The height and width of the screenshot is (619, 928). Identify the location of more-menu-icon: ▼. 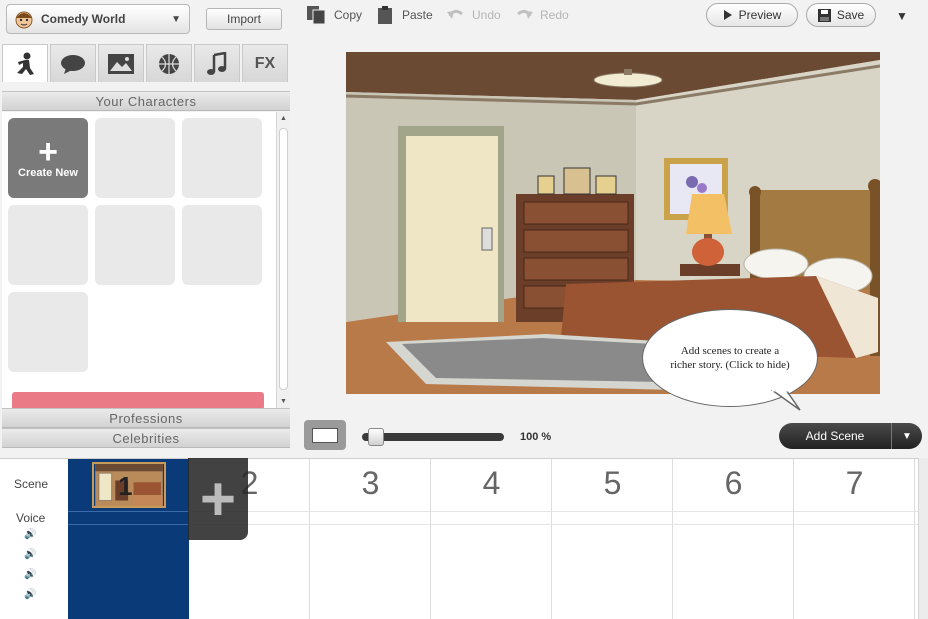
(902, 16).